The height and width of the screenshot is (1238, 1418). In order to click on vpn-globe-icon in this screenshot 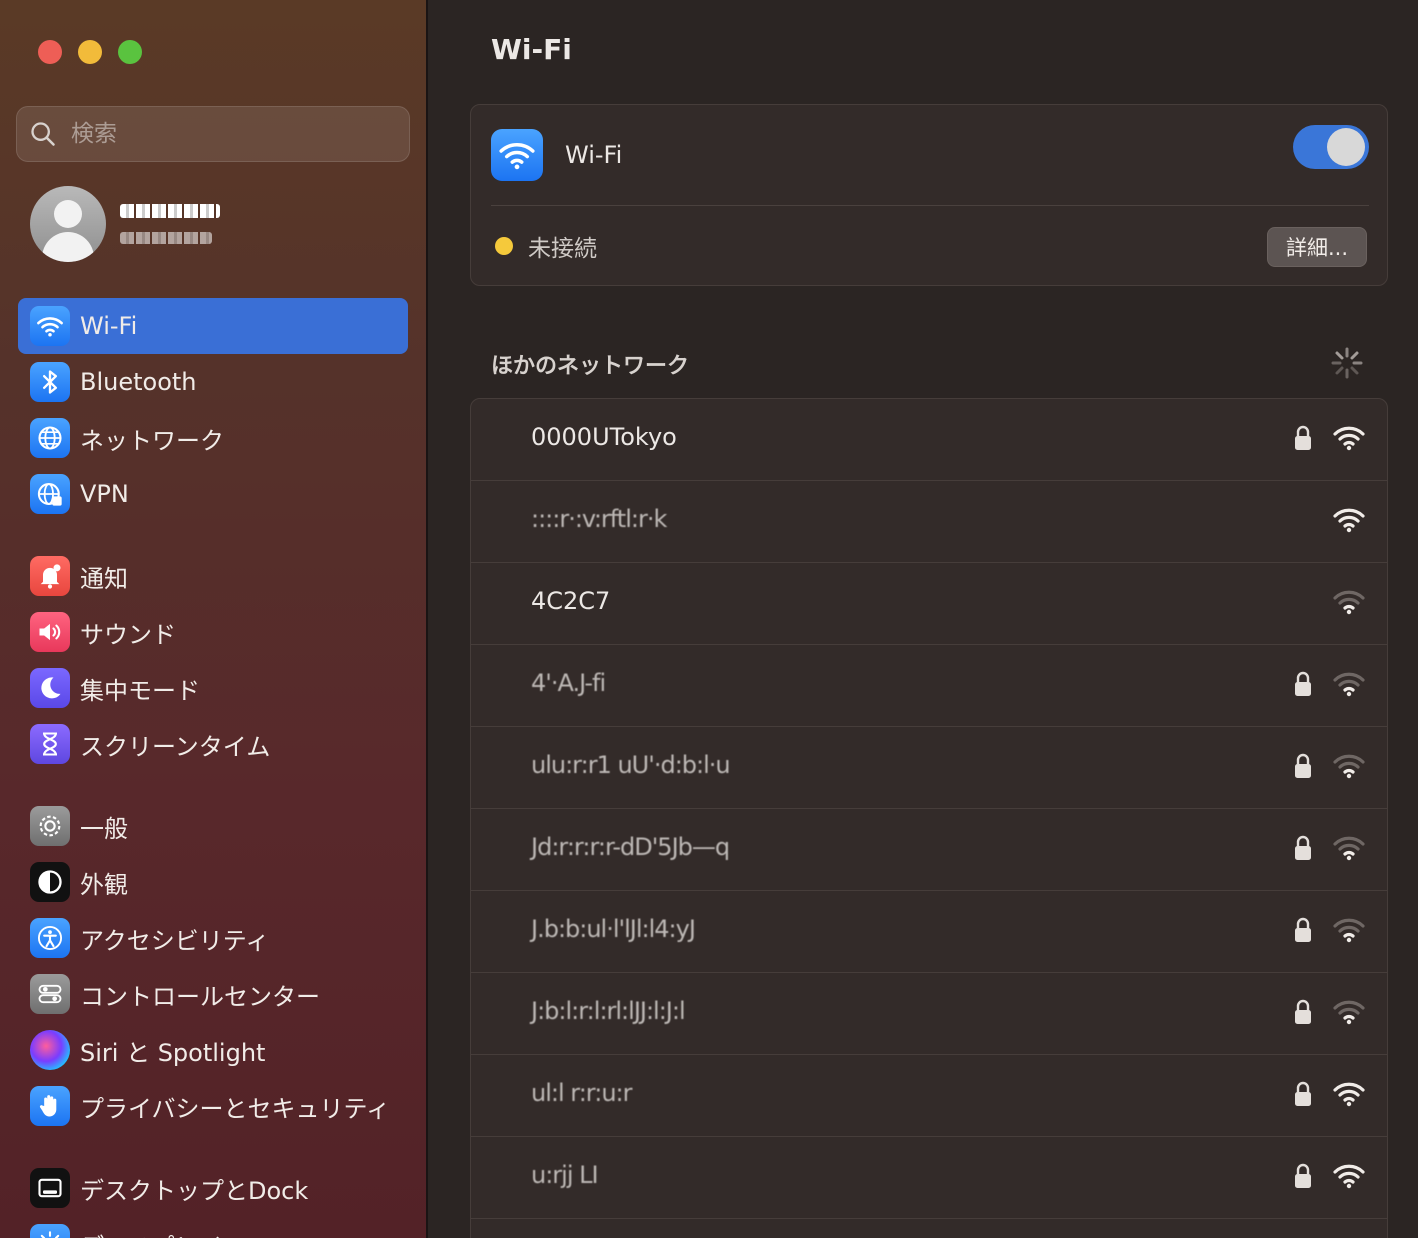, I will do `click(50, 494)`.